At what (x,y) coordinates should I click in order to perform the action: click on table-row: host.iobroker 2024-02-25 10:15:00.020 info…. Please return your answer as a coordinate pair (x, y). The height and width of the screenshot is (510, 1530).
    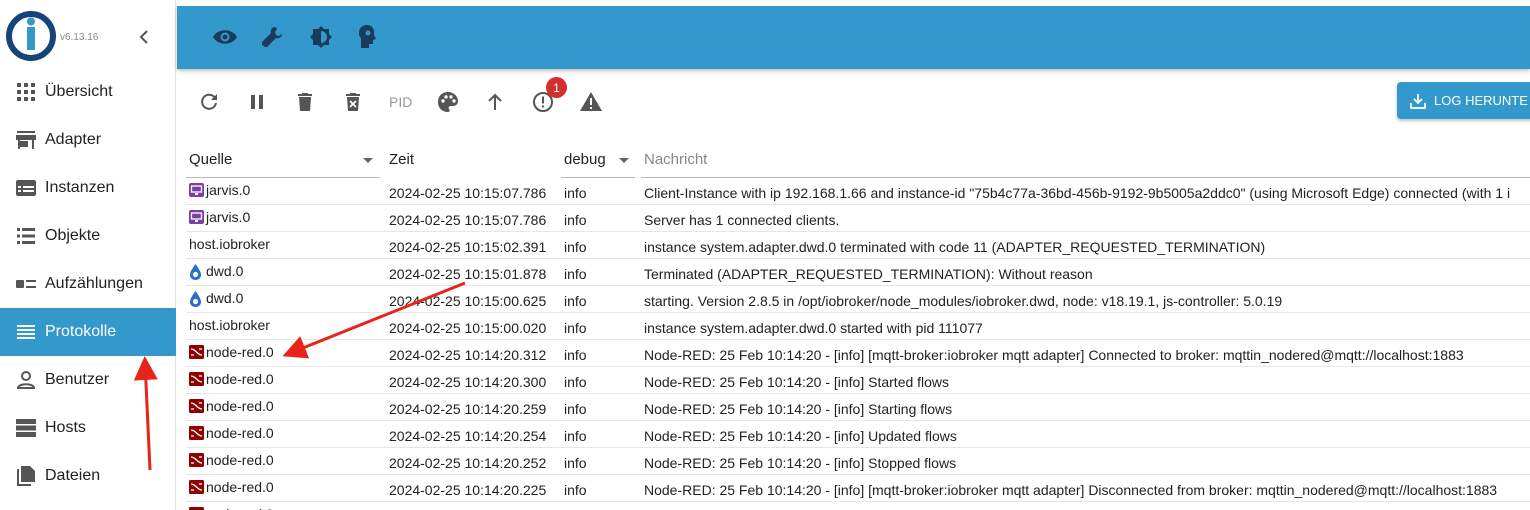
    Looking at the image, I should click on (858, 326).